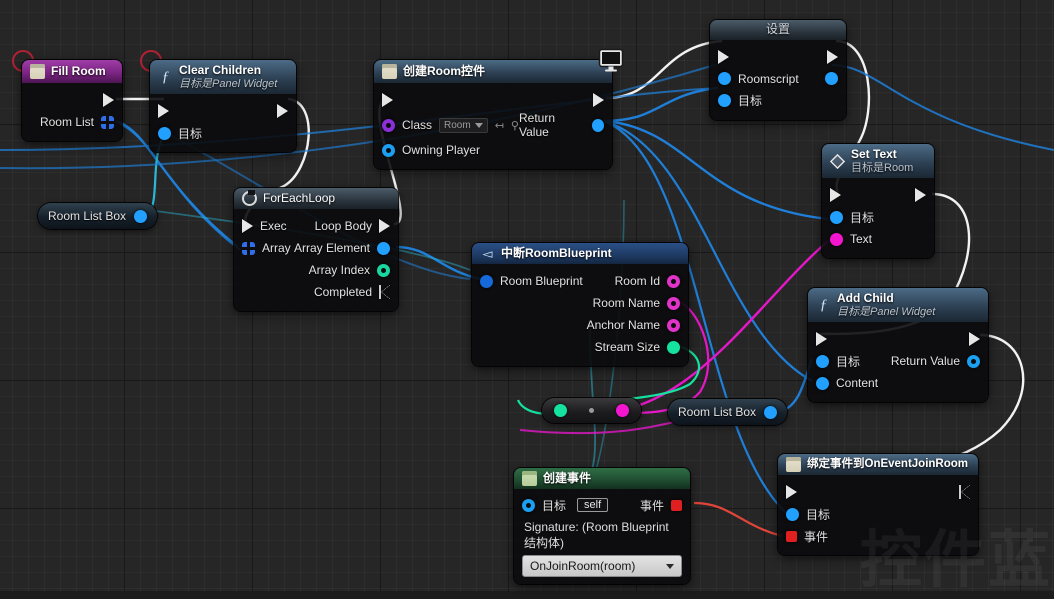 The height and width of the screenshot is (599, 1054). Describe the element at coordinates (537, 125) in the screenshot. I see `output-label: Return Value` at that location.